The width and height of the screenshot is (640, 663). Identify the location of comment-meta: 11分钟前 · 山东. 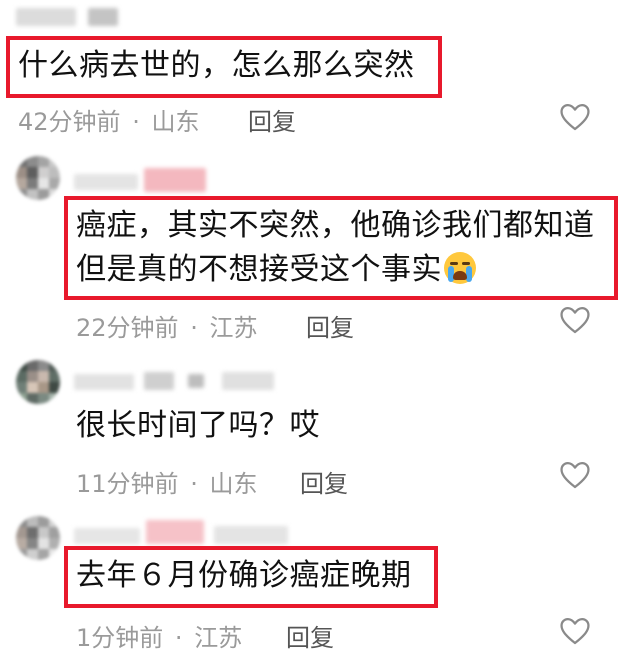
(166, 481).